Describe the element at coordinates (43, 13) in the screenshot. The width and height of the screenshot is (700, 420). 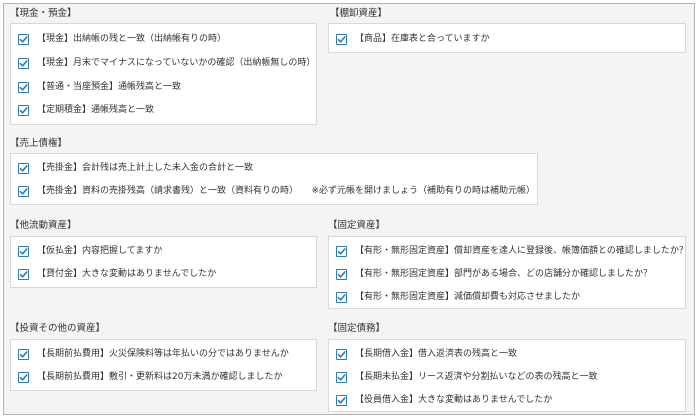
I see `section-title-genkin: 【現金・預金】` at that location.